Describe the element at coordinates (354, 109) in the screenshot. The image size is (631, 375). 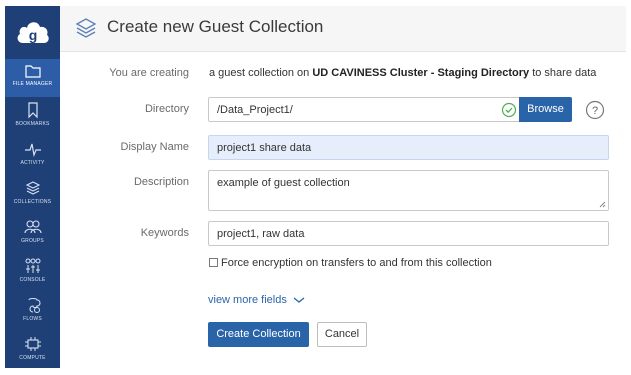
I see `directory-input: /Data_Project1/` at that location.